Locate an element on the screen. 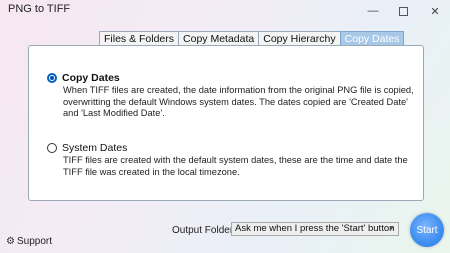 This screenshot has height=253, width=450. system-dates-radio is located at coordinates (52, 148).